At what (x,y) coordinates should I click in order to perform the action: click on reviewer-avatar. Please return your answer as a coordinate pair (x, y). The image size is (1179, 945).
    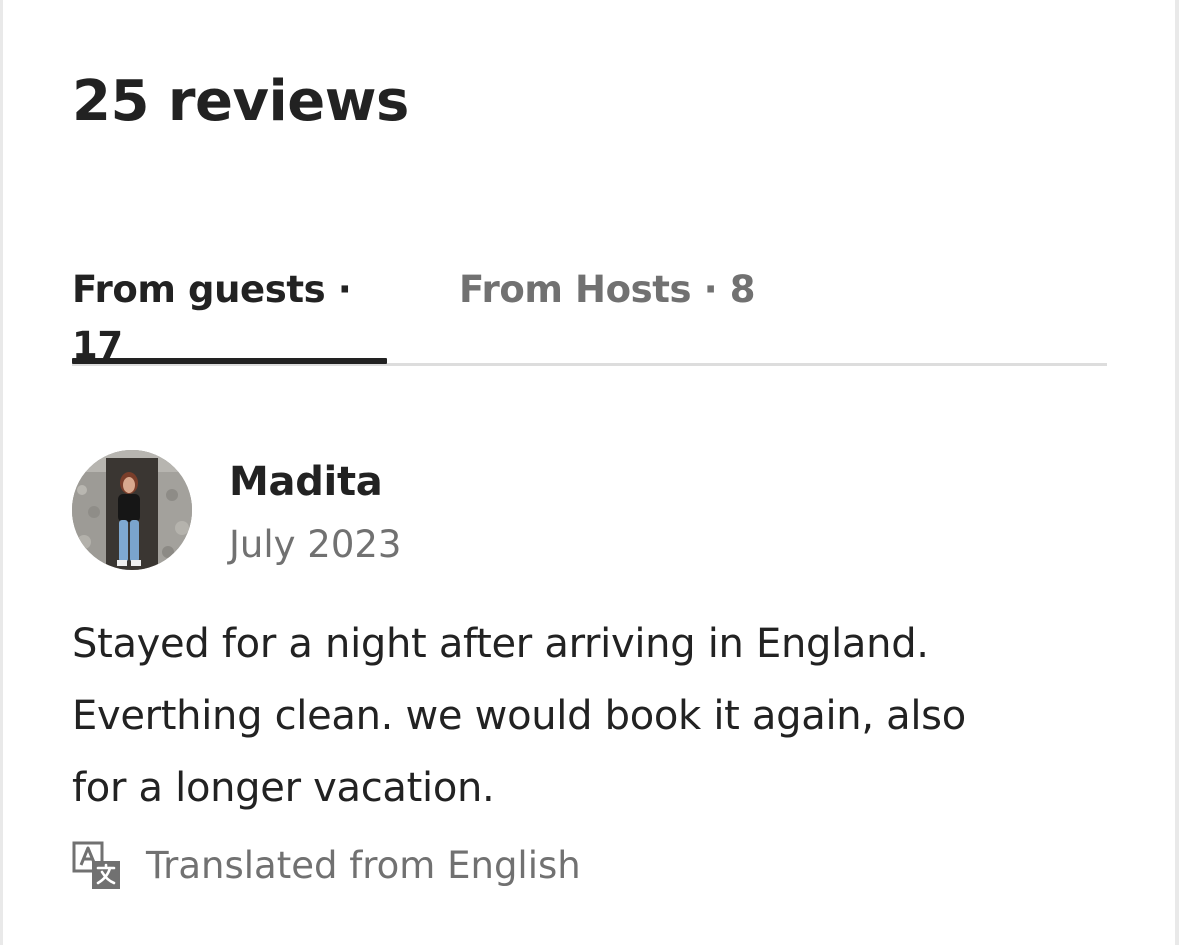
    Looking at the image, I should click on (132, 510).